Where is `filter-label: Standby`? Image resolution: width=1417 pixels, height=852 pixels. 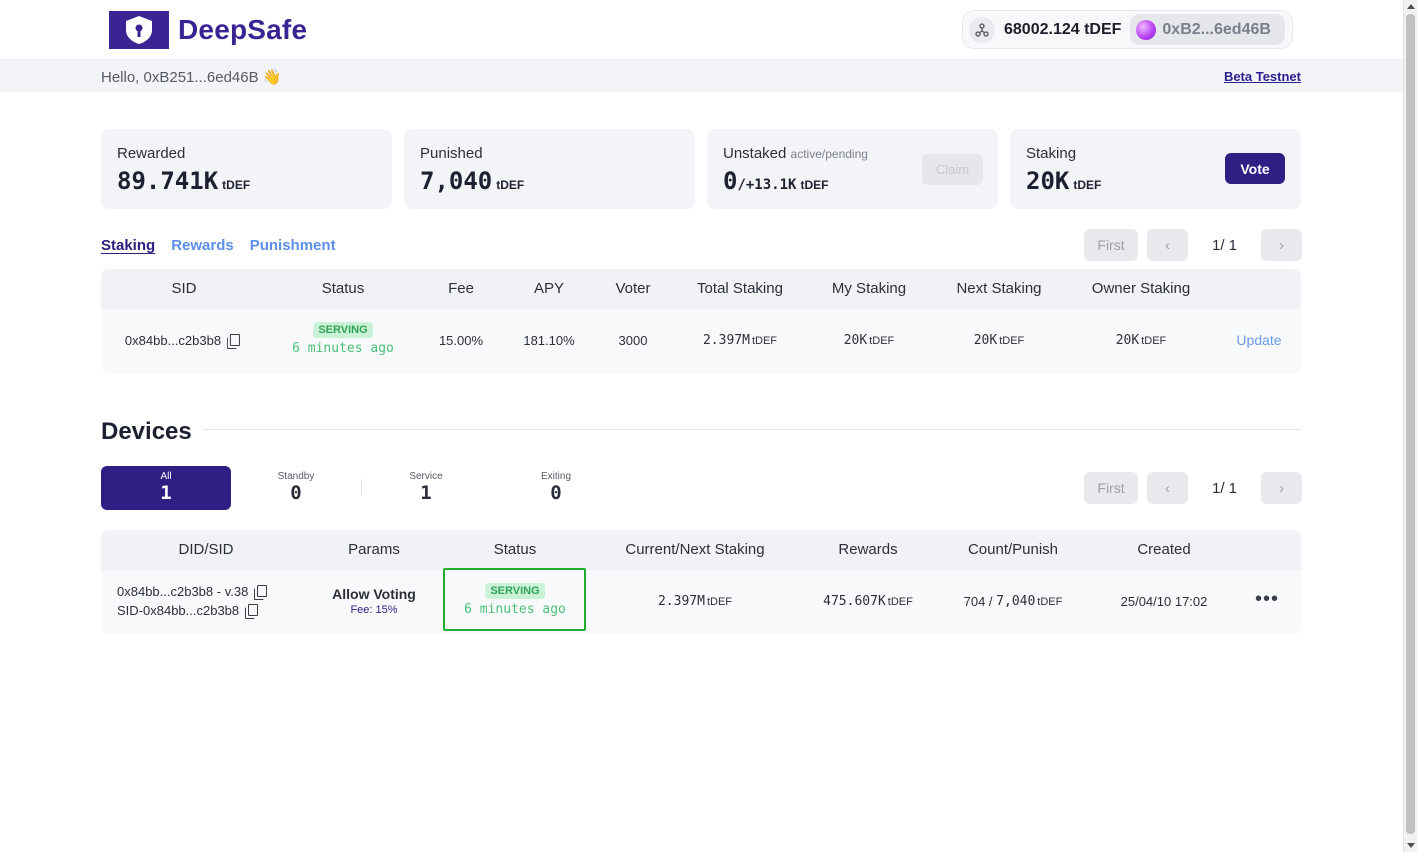
filter-label: Standby is located at coordinates (296, 476).